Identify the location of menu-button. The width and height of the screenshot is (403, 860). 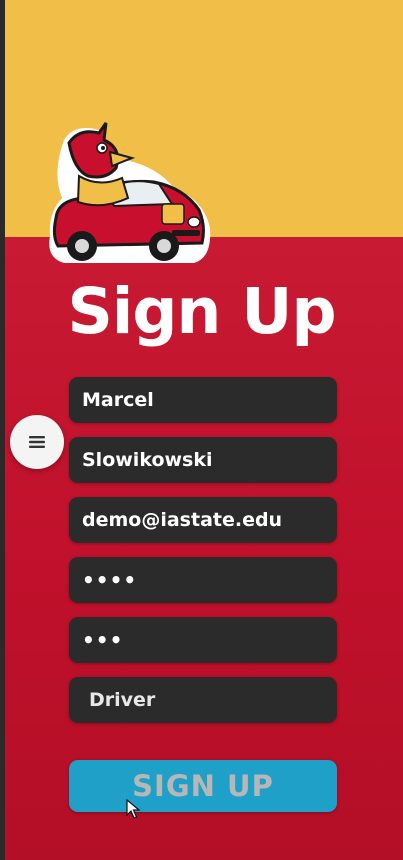
(37, 442).